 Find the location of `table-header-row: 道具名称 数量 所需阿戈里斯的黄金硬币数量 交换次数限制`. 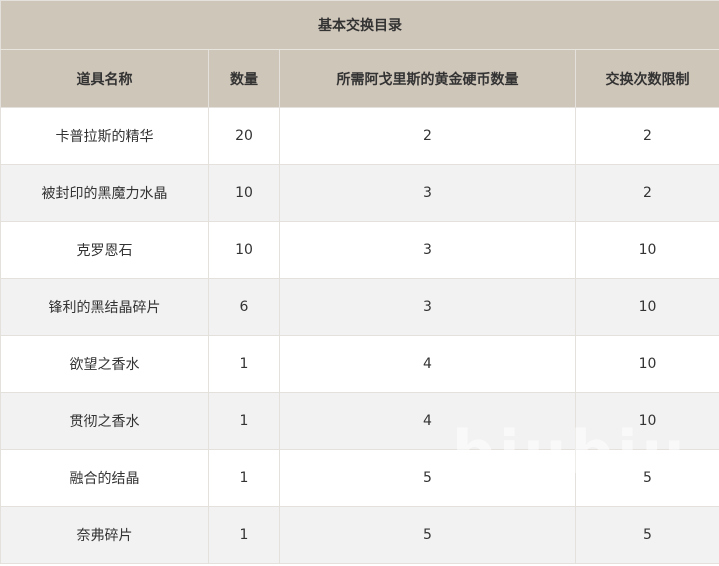

table-header-row: 道具名称 数量 所需阿戈里斯的黄金硬币数量 交换次数限制 is located at coordinates (359, 78).